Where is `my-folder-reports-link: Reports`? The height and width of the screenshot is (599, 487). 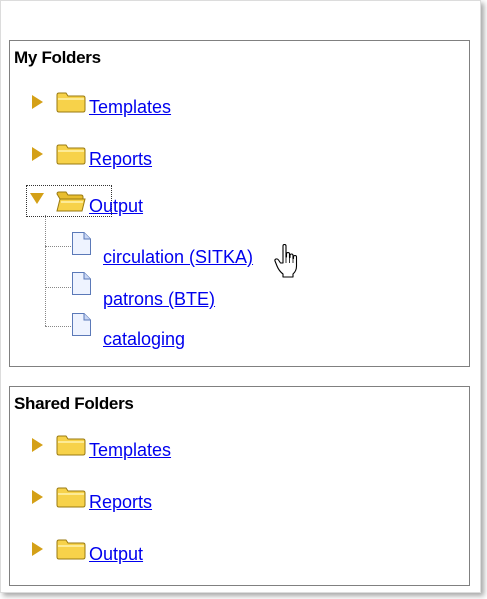 my-folder-reports-link: Reports is located at coordinates (120, 159).